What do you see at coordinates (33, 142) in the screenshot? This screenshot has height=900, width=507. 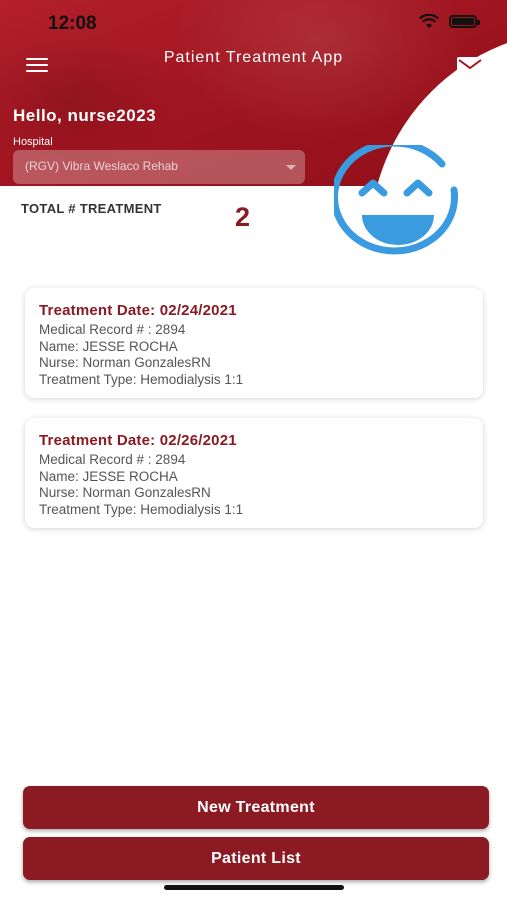 I see `hospital-label: Hospital` at bounding box center [33, 142].